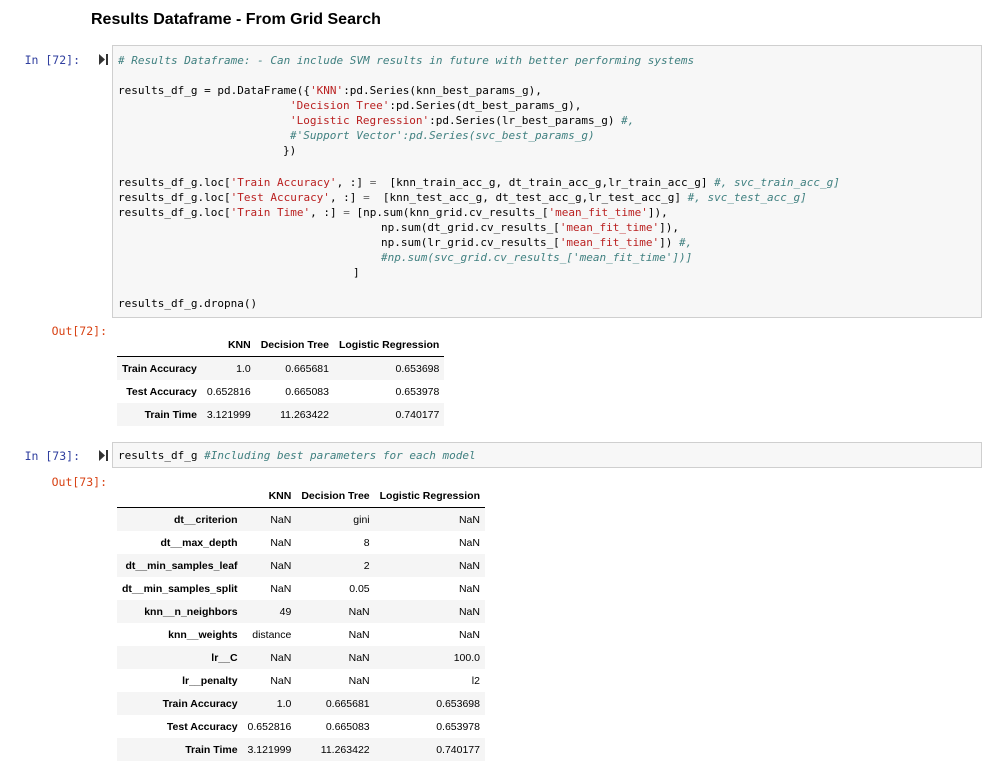 This screenshot has width=991, height=775. Describe the element at coordinates (301, 611) in the screenshot. I see `table-row: knn__n_neighbors 49 NaN NaN` at that location.